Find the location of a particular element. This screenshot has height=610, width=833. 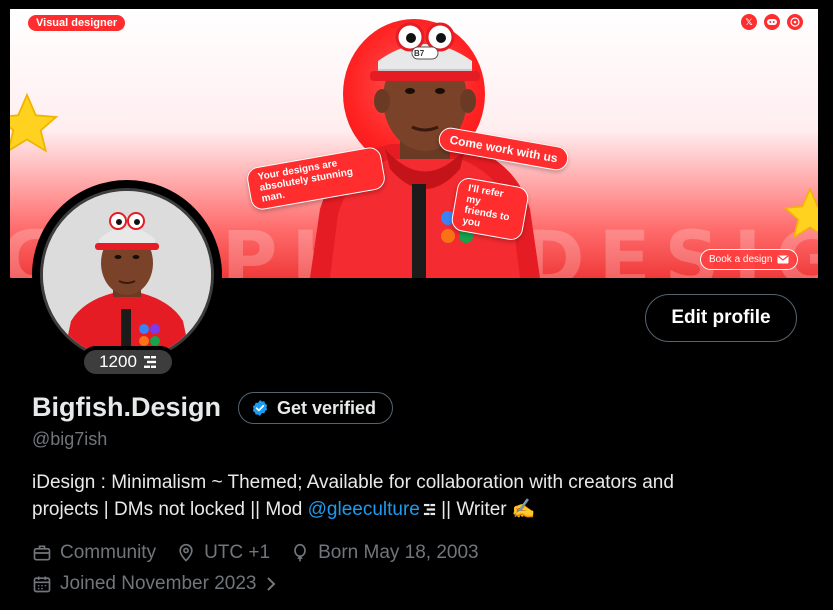

book-design-button: Book a design is located at coordinates (749, 259).